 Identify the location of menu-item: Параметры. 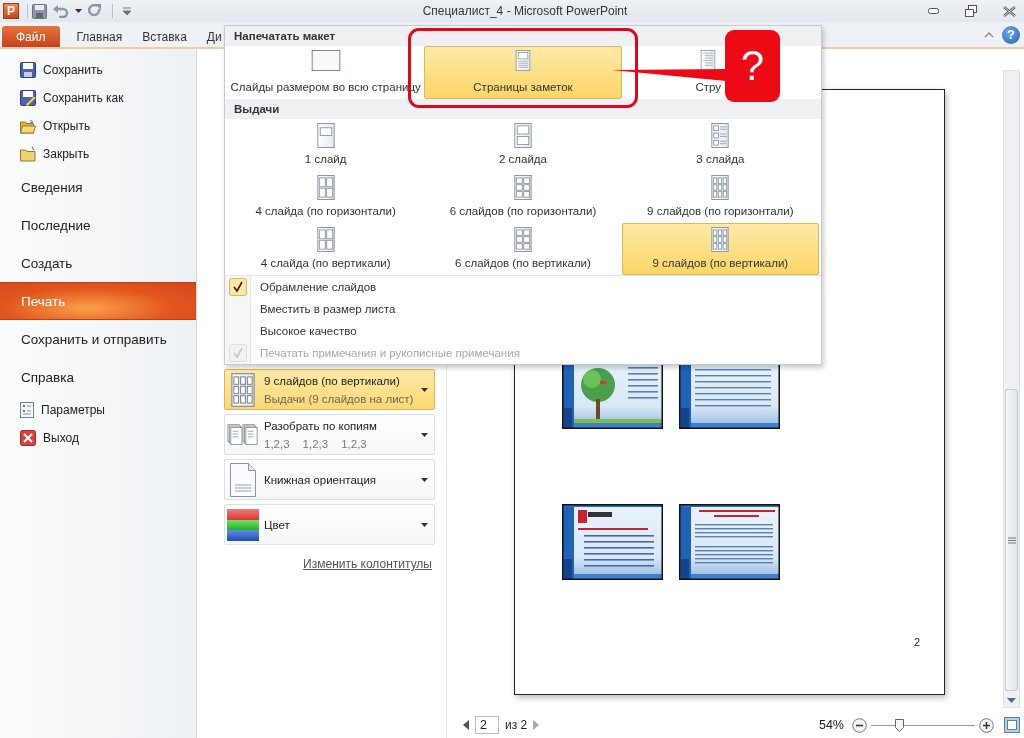
(98, 410).